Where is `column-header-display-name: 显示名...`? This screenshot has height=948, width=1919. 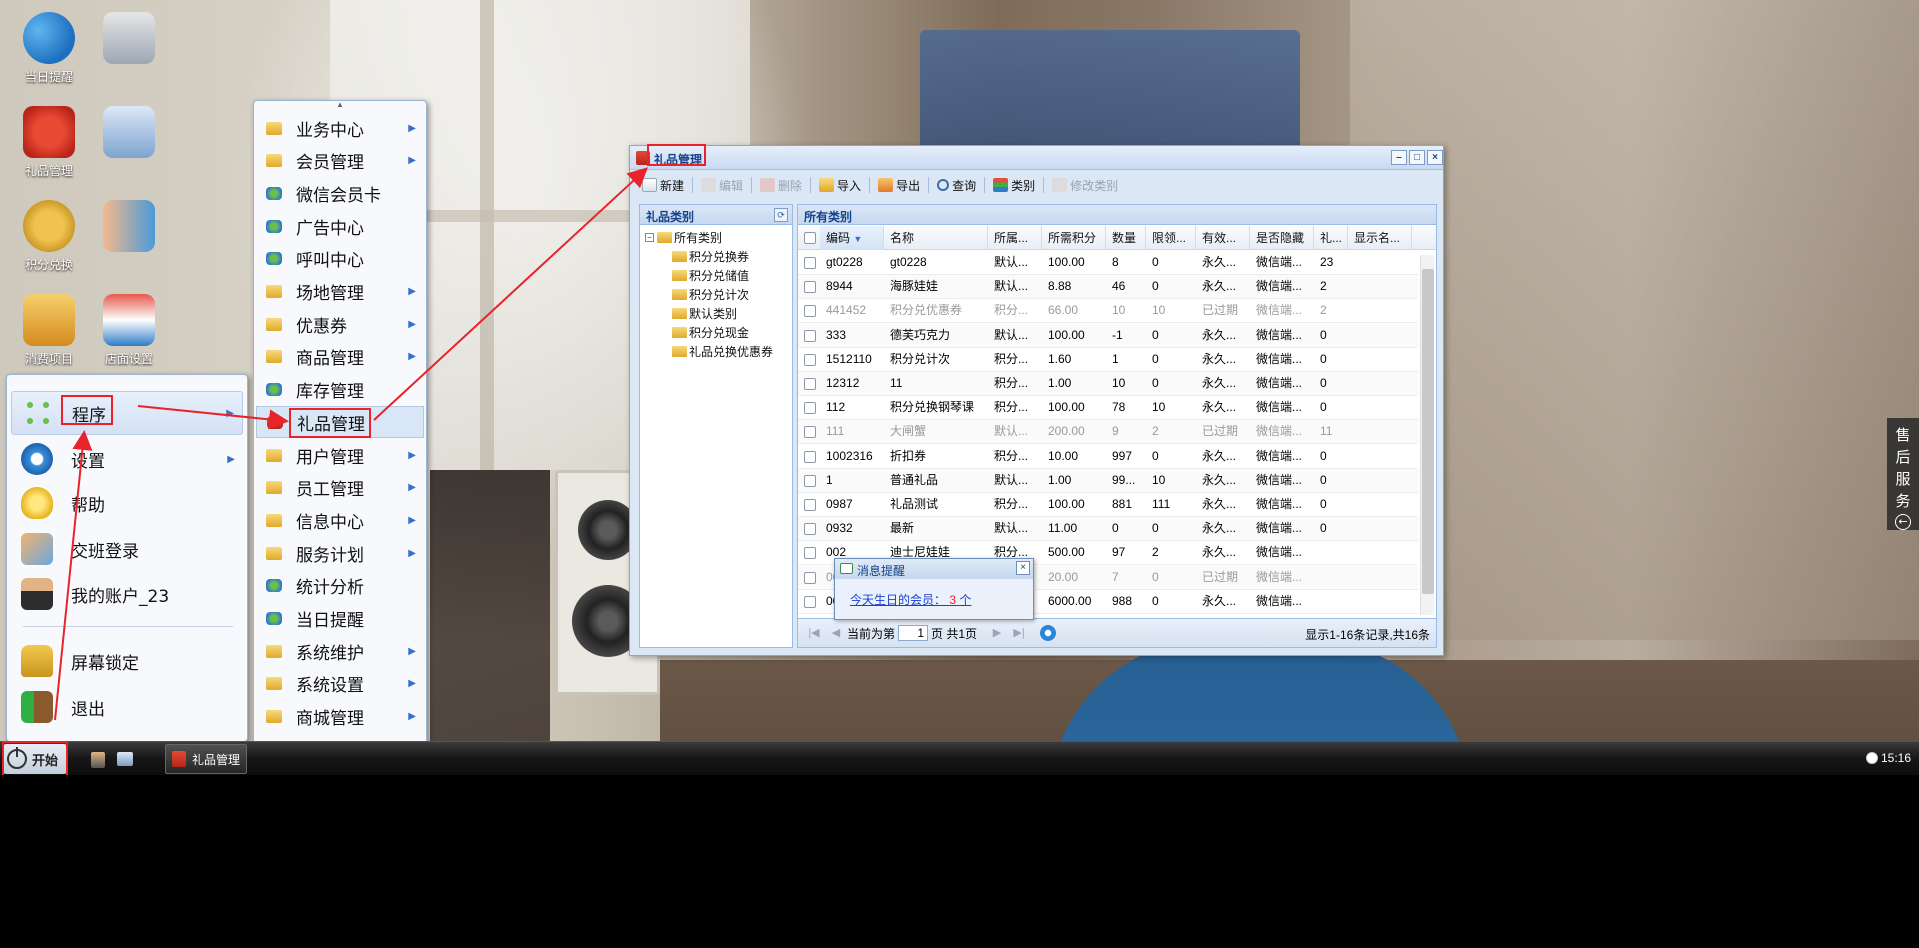 column-header-display-name: 显示名... is located at coordinates (1380, 238).